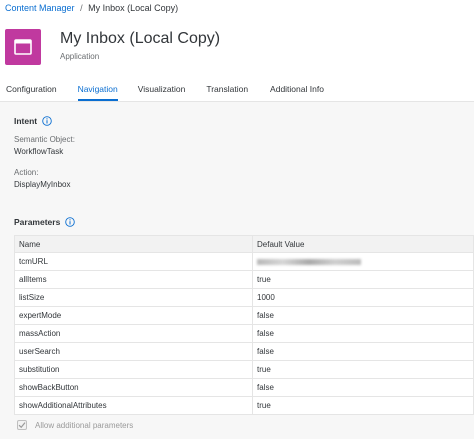  I want to click on param-name: showBackButton, so click(133, 387).